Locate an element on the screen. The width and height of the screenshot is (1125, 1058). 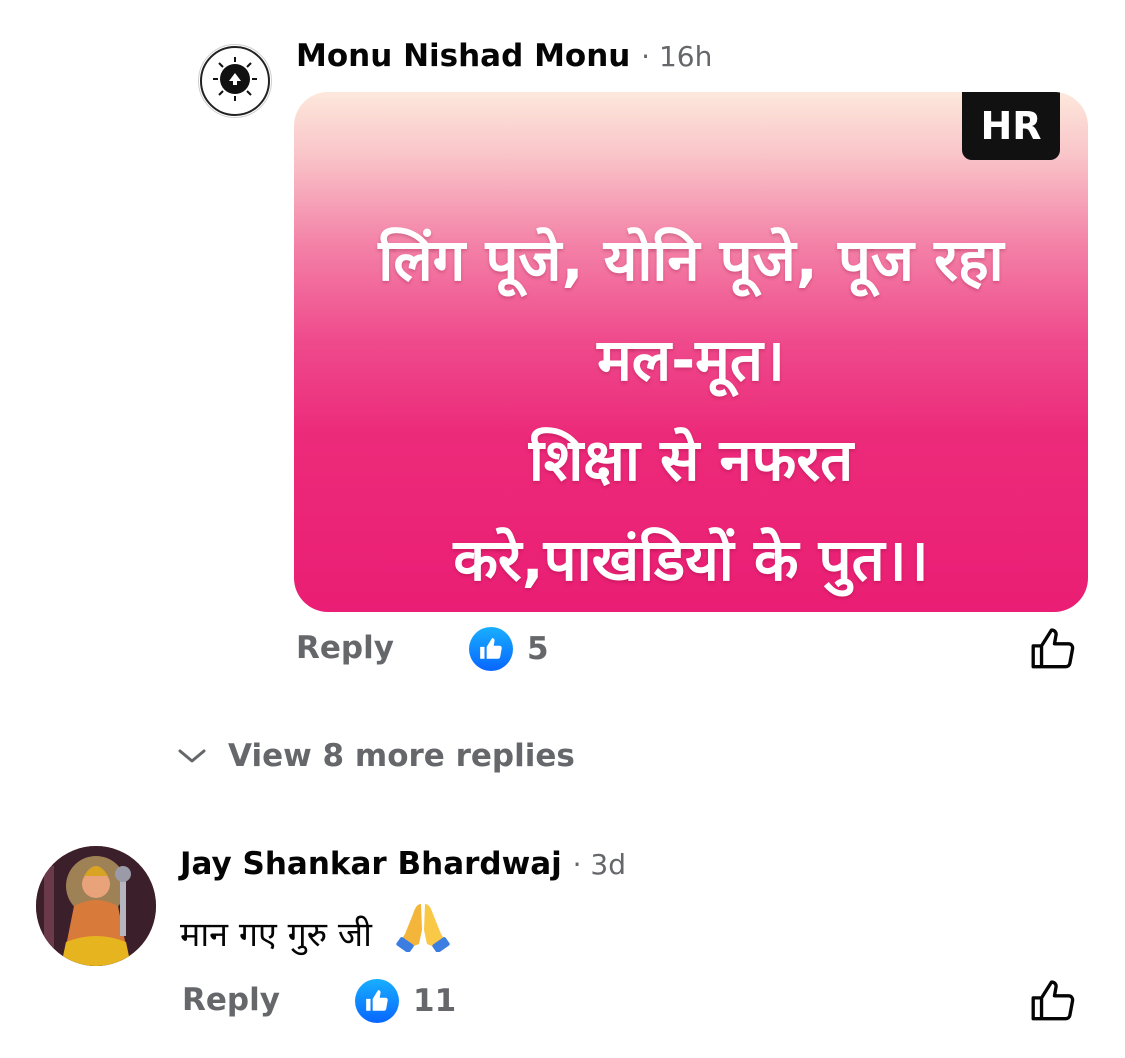
chevron-down-icon is located at coordinates (192, 756).